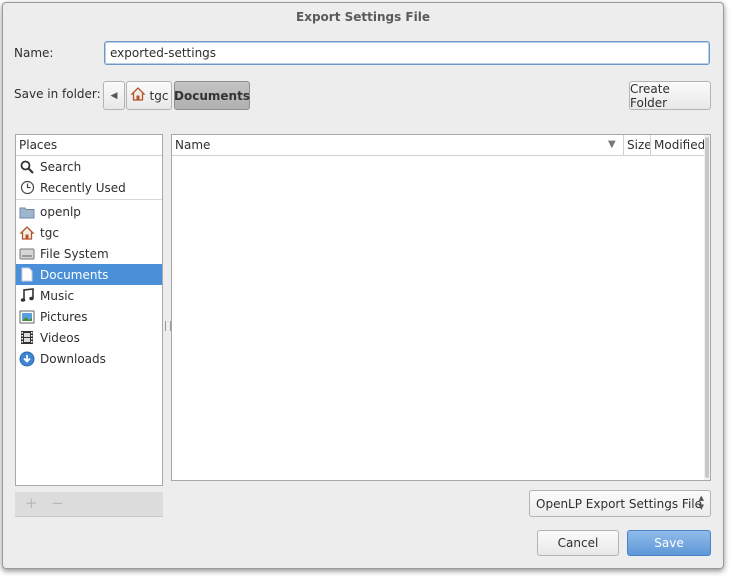  I want to click on place-label: Music, so click(57, 295).